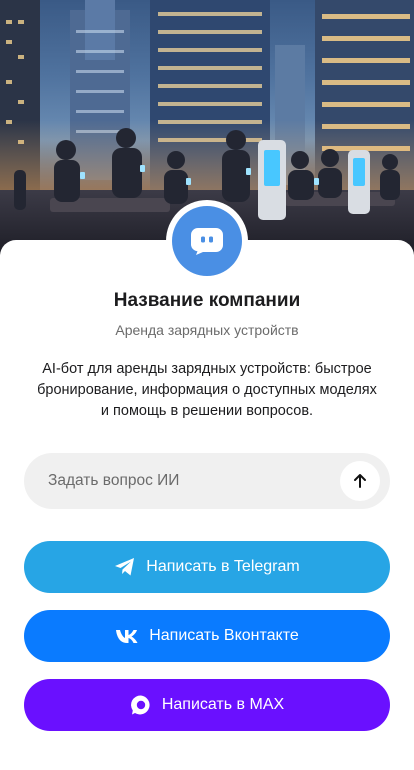 The image size is (414, 770). I want to click on telegram-button: Написать в Telegram, so click(207, 567).